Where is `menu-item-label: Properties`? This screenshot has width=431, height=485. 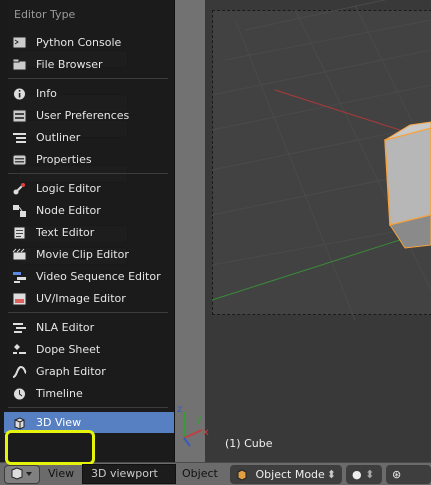 menu-item-label: Properties is located at coordinates (64, 159).